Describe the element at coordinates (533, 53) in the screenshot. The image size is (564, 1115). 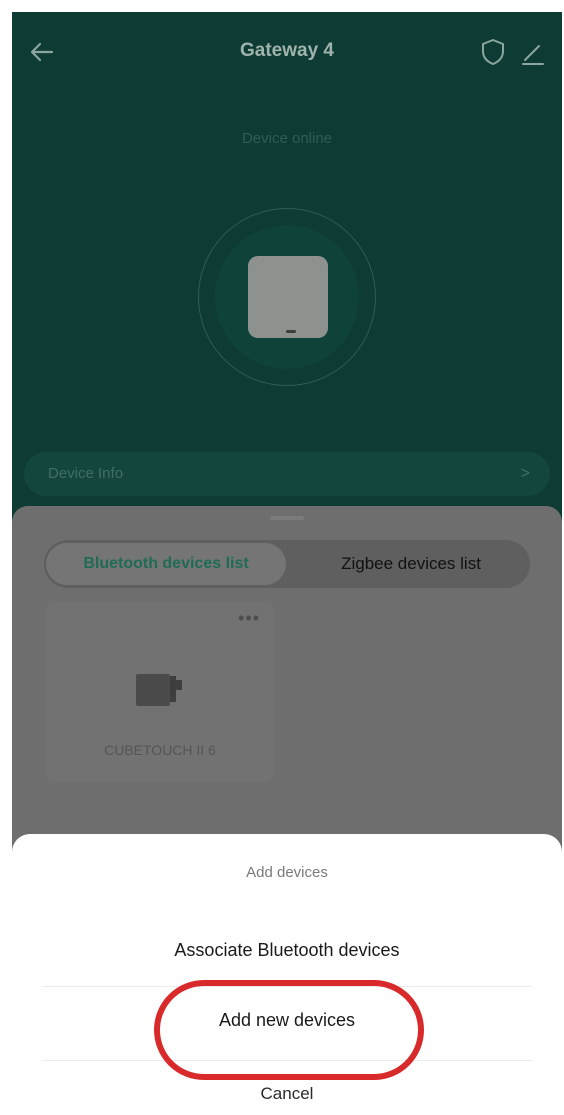
I see `edit-icon` at that location.